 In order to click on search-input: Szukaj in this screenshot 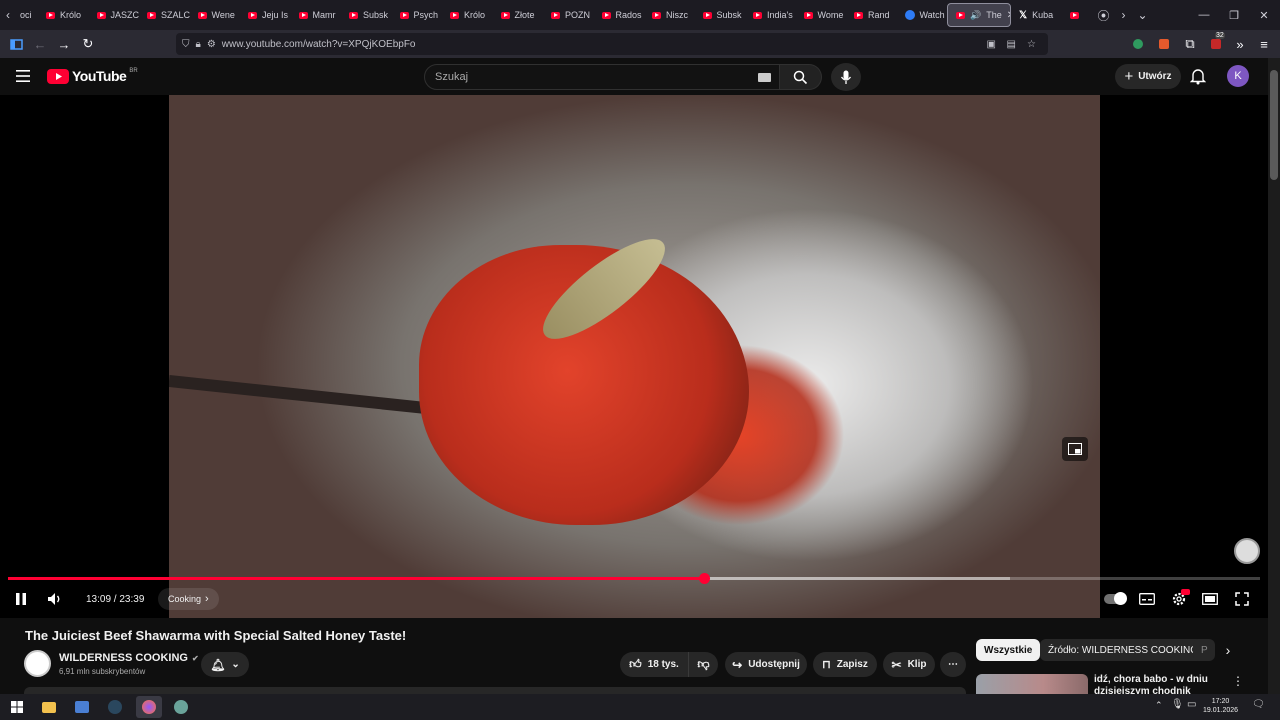, I will do `click(602, 77)`.